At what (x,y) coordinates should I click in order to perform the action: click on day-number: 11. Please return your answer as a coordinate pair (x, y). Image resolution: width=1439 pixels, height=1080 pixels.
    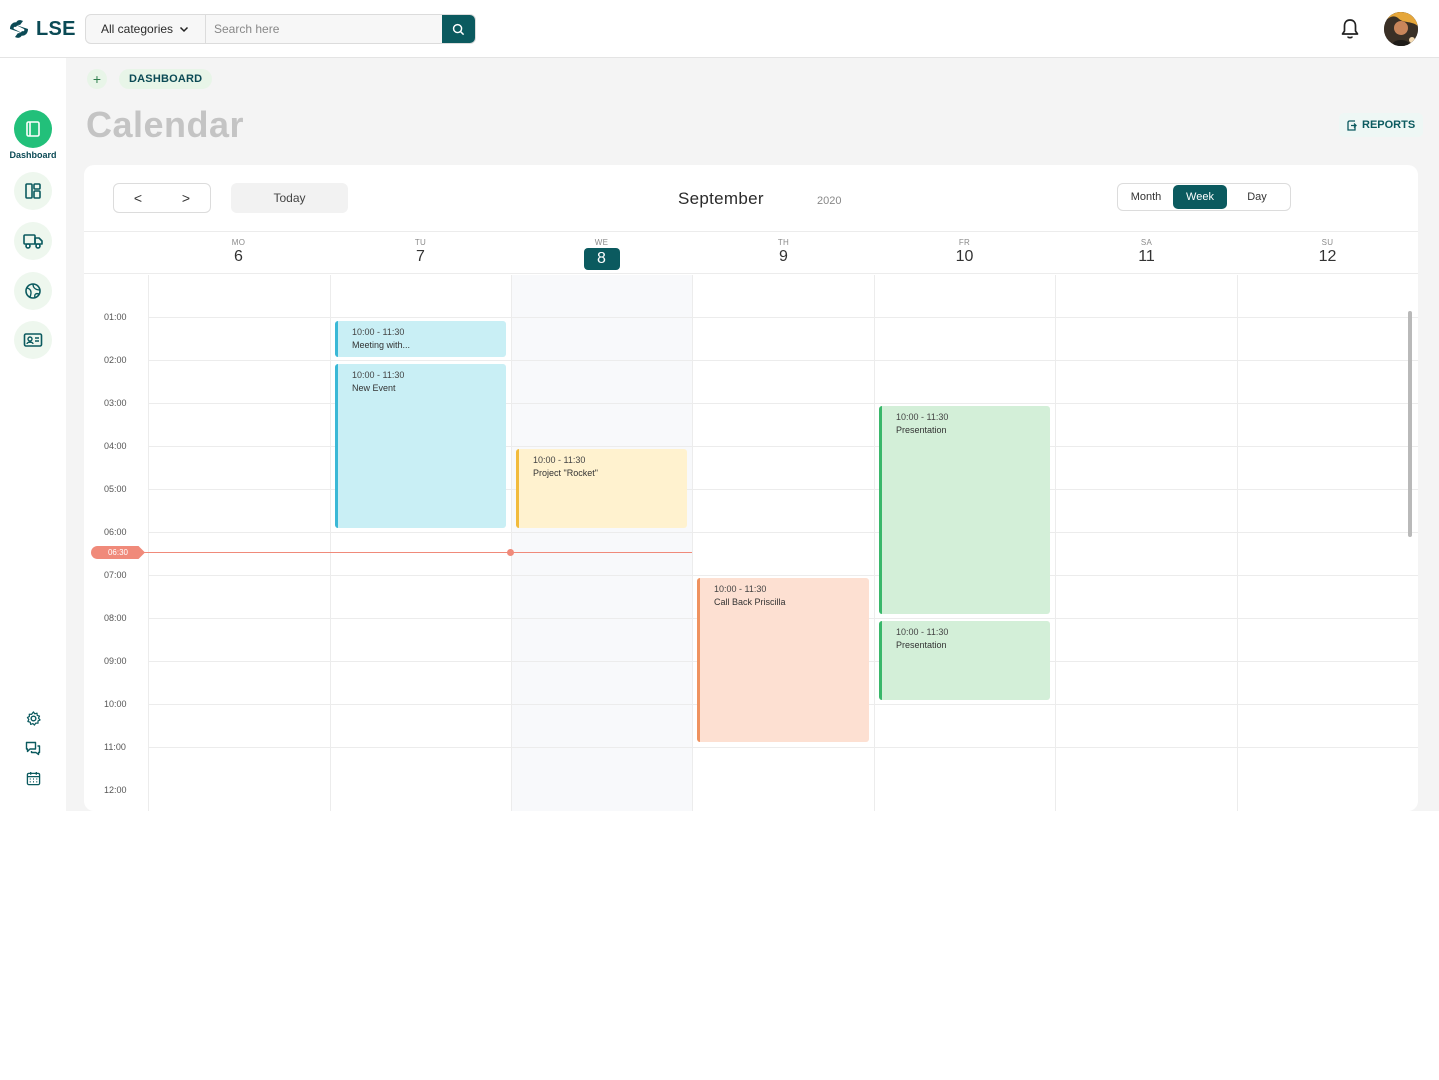
    Looking at the image, I should click on (1146, 256).